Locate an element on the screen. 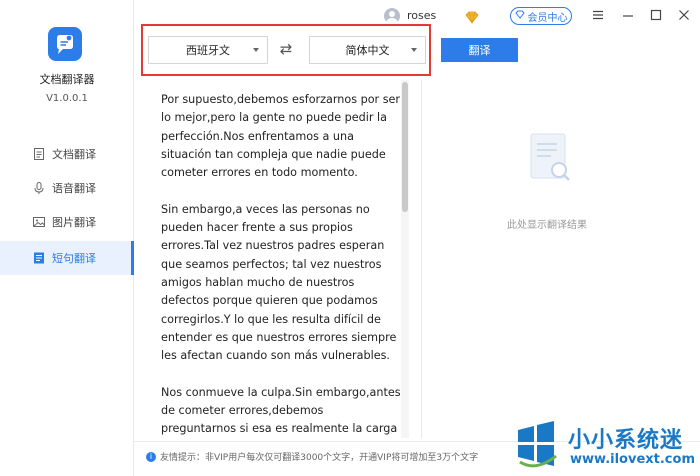  info-icon: i is located at coordinates (151, 457).